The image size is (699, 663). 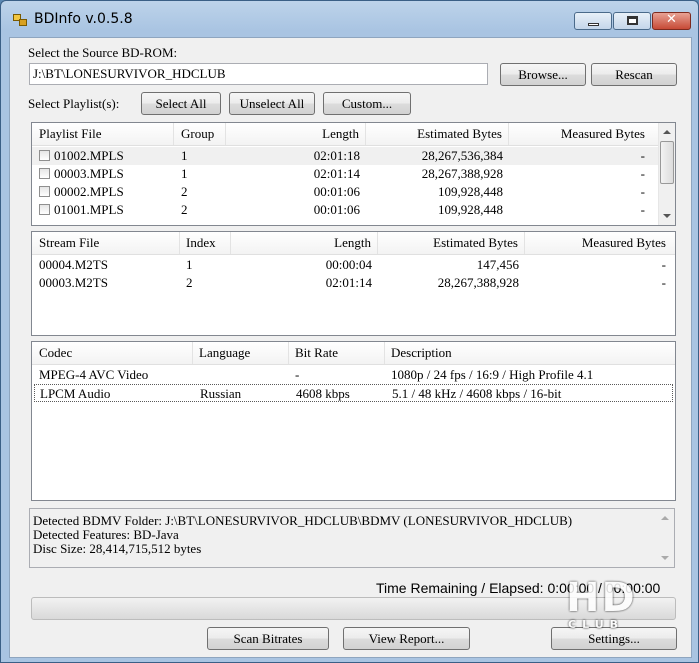 I want to click on codec-language: Russian, so click(x=221, y=393).